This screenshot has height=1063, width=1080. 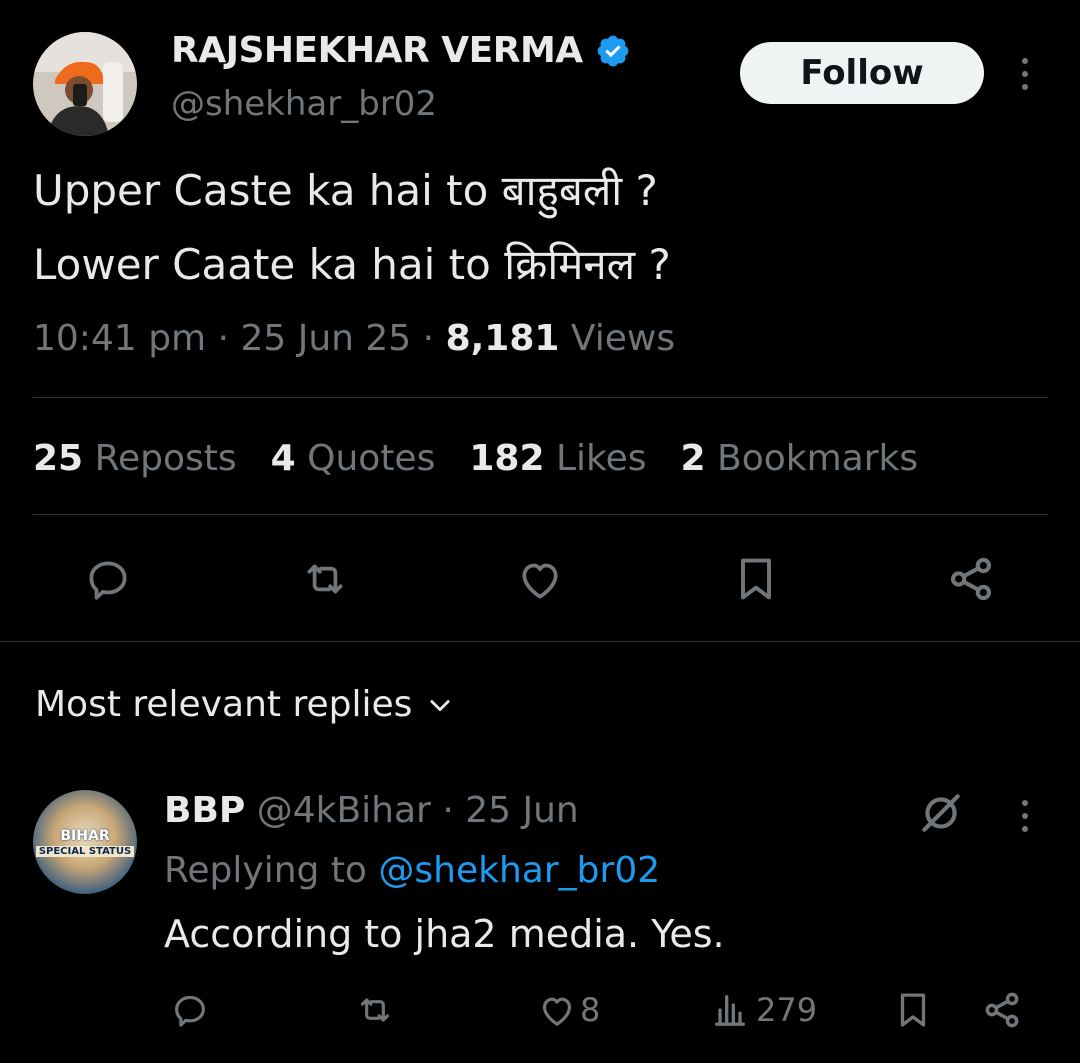 What do you see at coordinates (204, 810) in the screenshot?
I see `reply-author-name: BBP` at bounding box center [204, 810].